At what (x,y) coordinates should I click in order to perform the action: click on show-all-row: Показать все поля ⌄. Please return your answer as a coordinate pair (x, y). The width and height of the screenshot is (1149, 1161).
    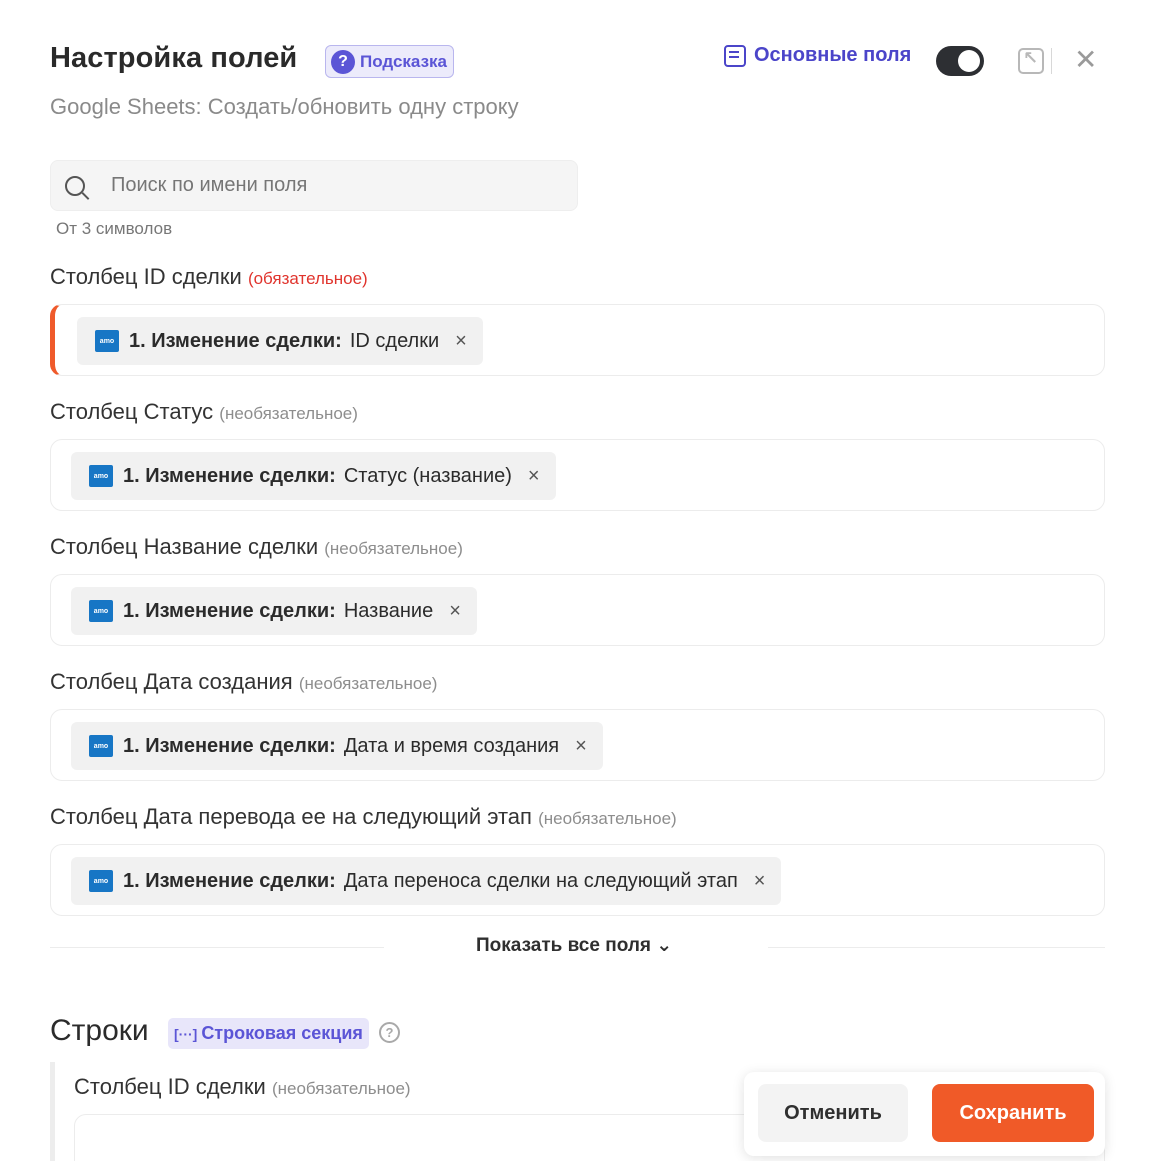
    Looking at the image, I should click on (577, 947).